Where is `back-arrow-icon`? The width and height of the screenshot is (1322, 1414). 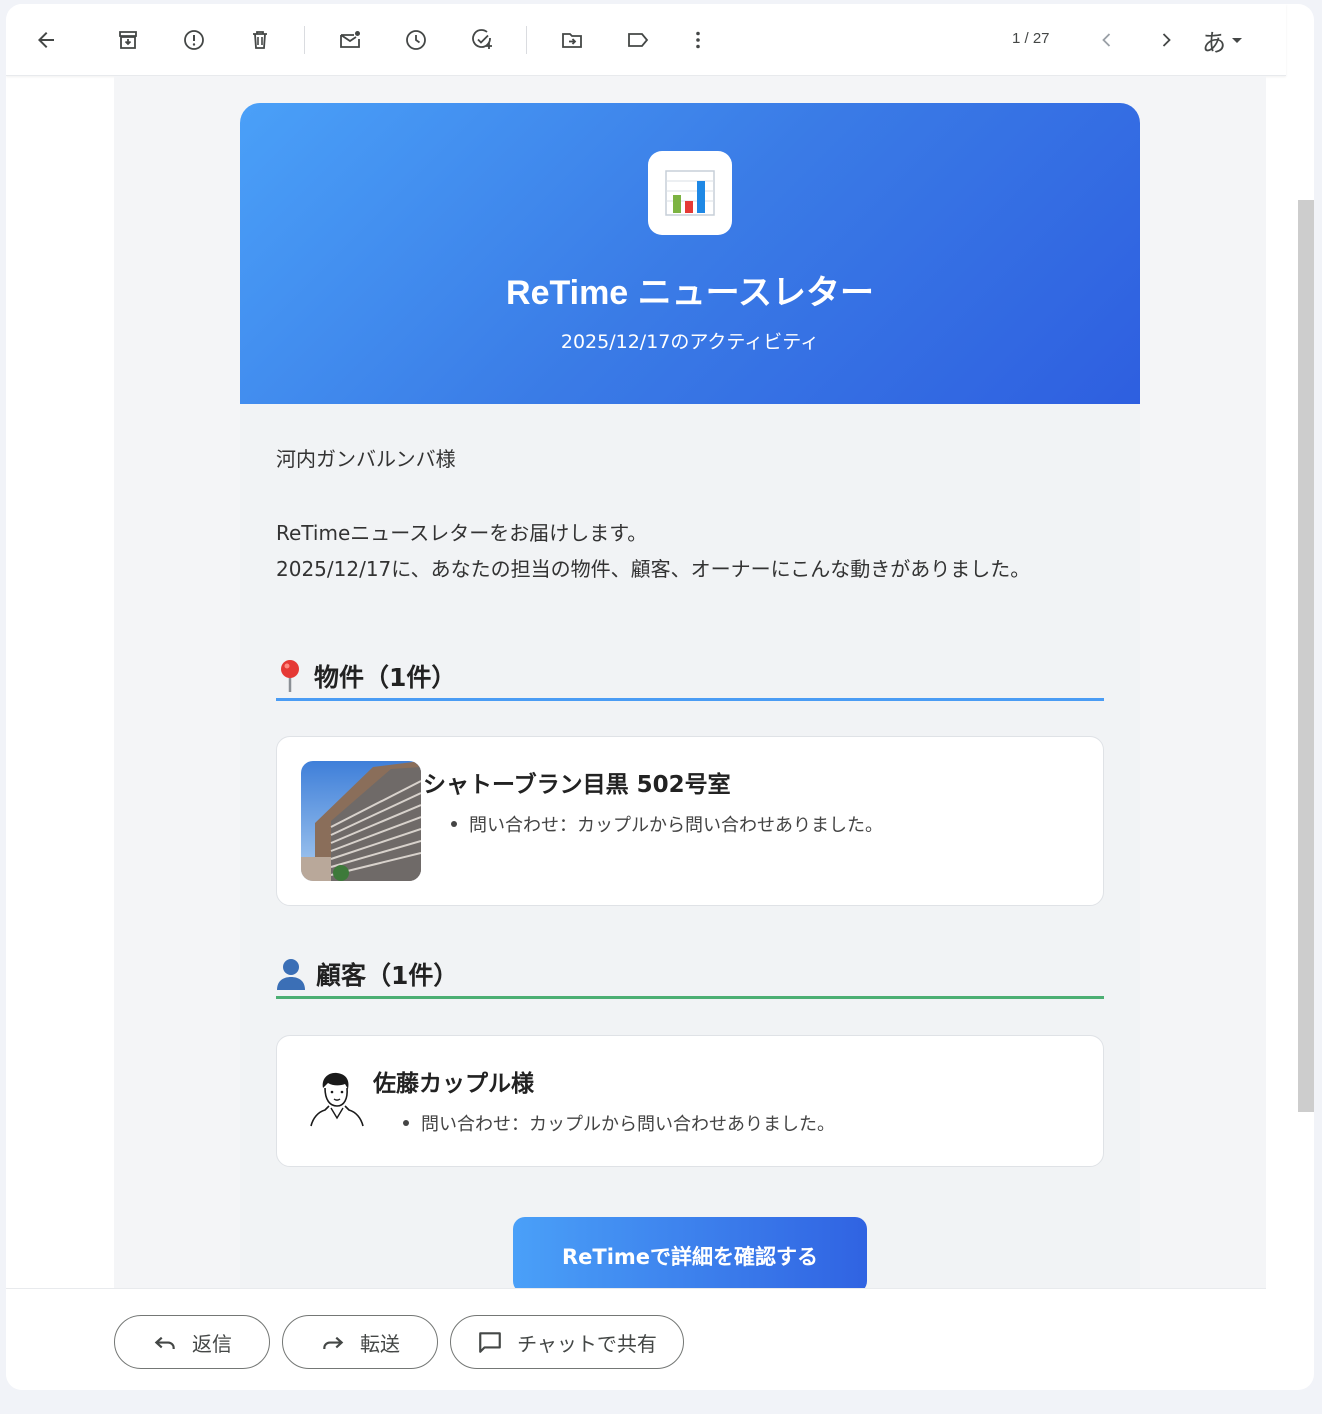 back-arrow-icon is located at coordinates (46, 40).